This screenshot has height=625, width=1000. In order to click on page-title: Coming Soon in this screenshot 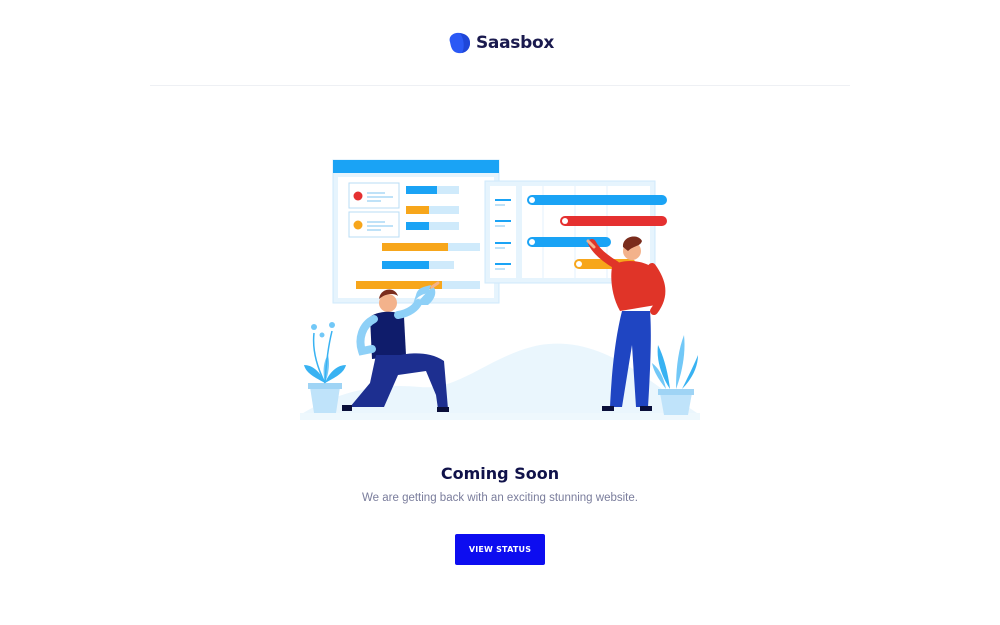, I will do `click(500, 473)`.